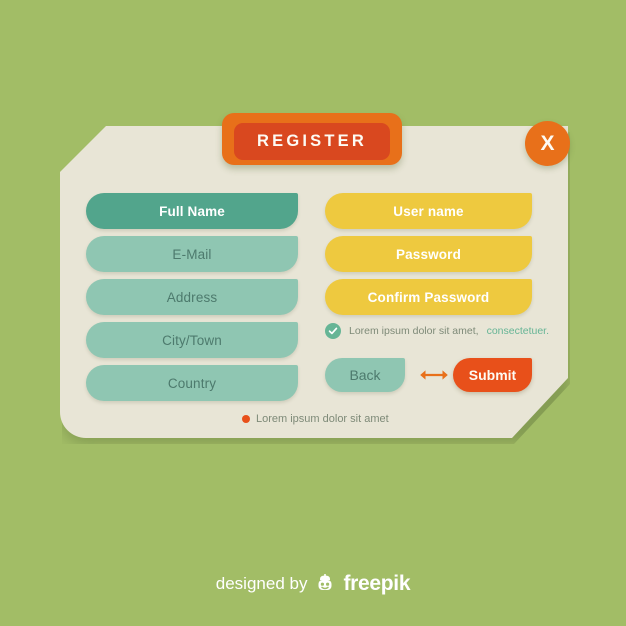  What do you see at coordinates (246, 419) in the screenshot?
I see `bullet-dot-icon` at bounding box center [246, 419].